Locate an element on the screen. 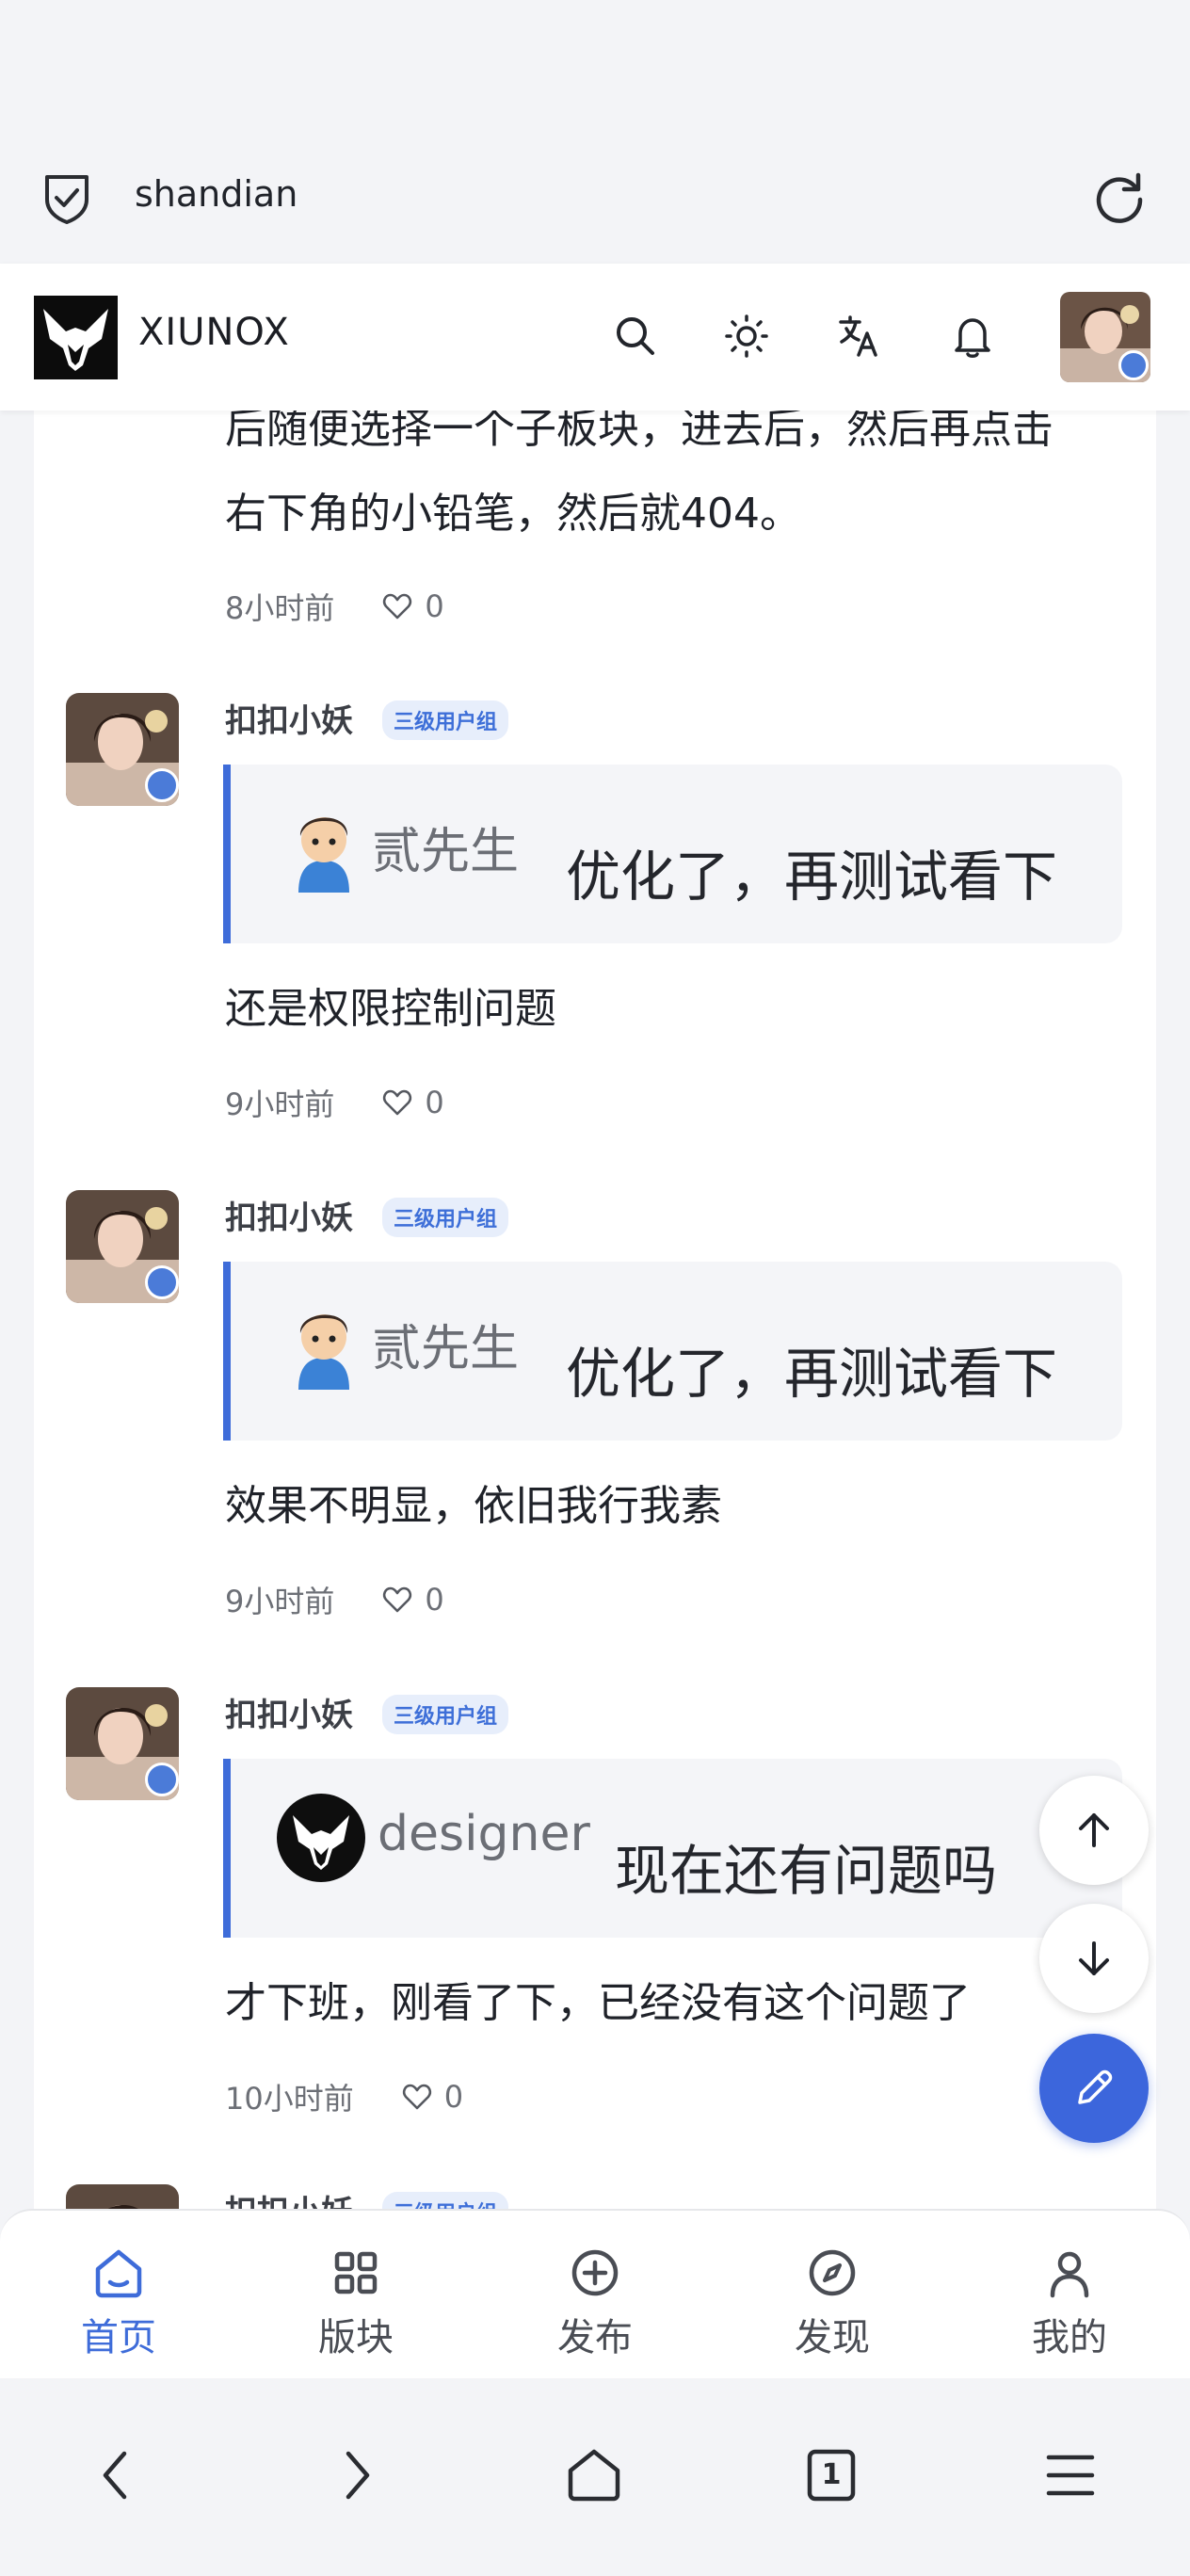 The image size is (1190, 2576). tab-label: 发布 is located at coordinates (595, 2337).